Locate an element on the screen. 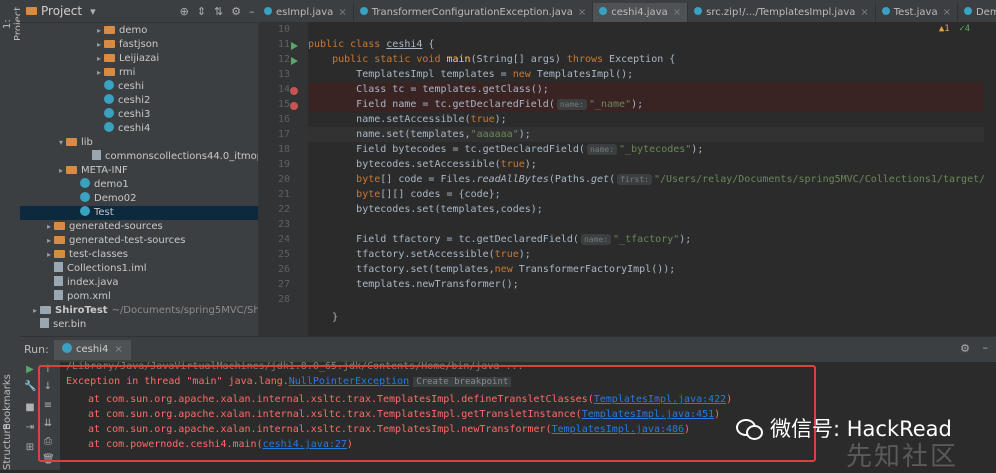 The width and height of the screenshot is (996, 473). tree-item-label: demo is located at coordinates (133, 30).